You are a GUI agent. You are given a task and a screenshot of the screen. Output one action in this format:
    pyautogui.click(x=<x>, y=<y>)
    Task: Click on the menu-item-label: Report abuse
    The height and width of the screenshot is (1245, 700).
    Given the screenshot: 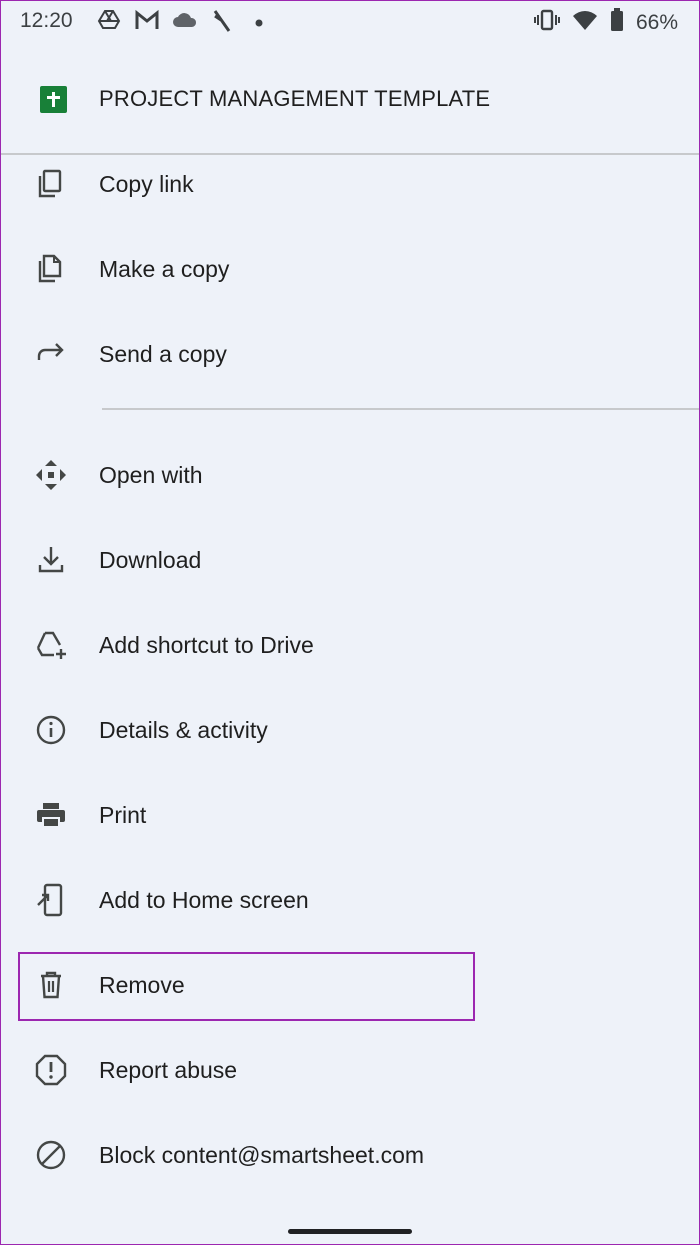 What is the action you would take?
    pyautogui.click(x=168, y=1070)
    